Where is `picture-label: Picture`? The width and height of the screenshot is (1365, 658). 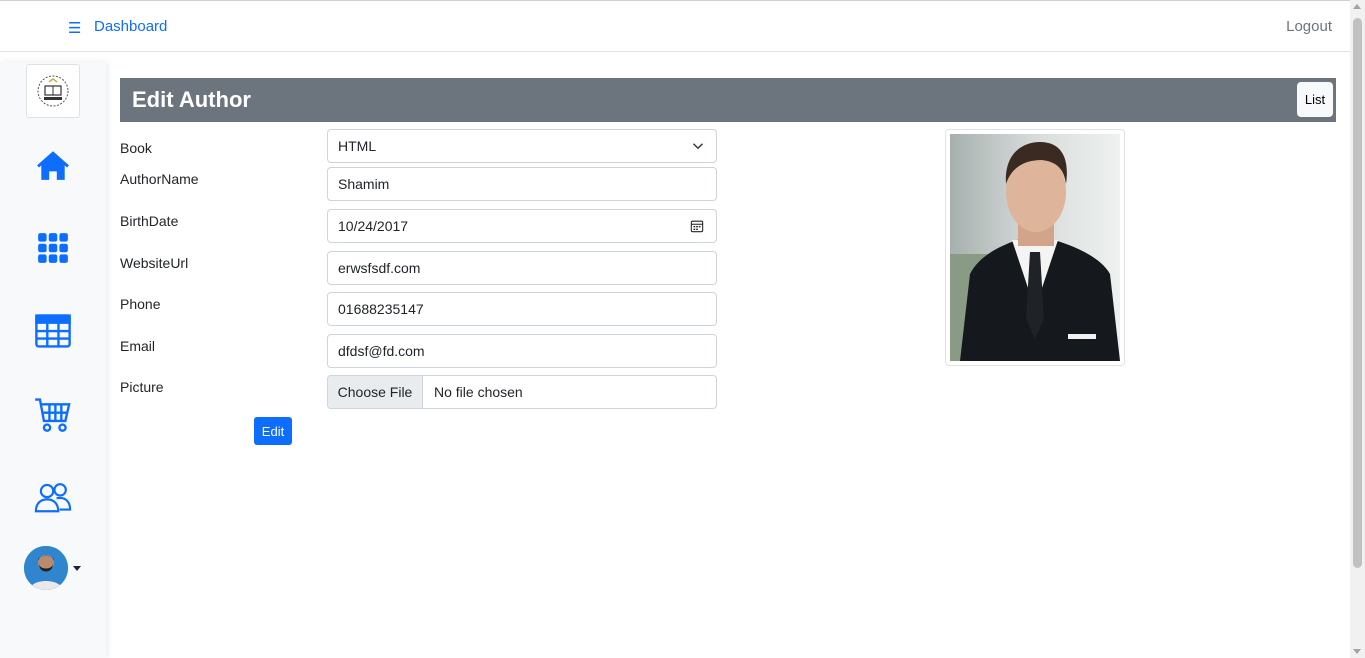
picture-label: Picture is located at coordinates (142, 387).